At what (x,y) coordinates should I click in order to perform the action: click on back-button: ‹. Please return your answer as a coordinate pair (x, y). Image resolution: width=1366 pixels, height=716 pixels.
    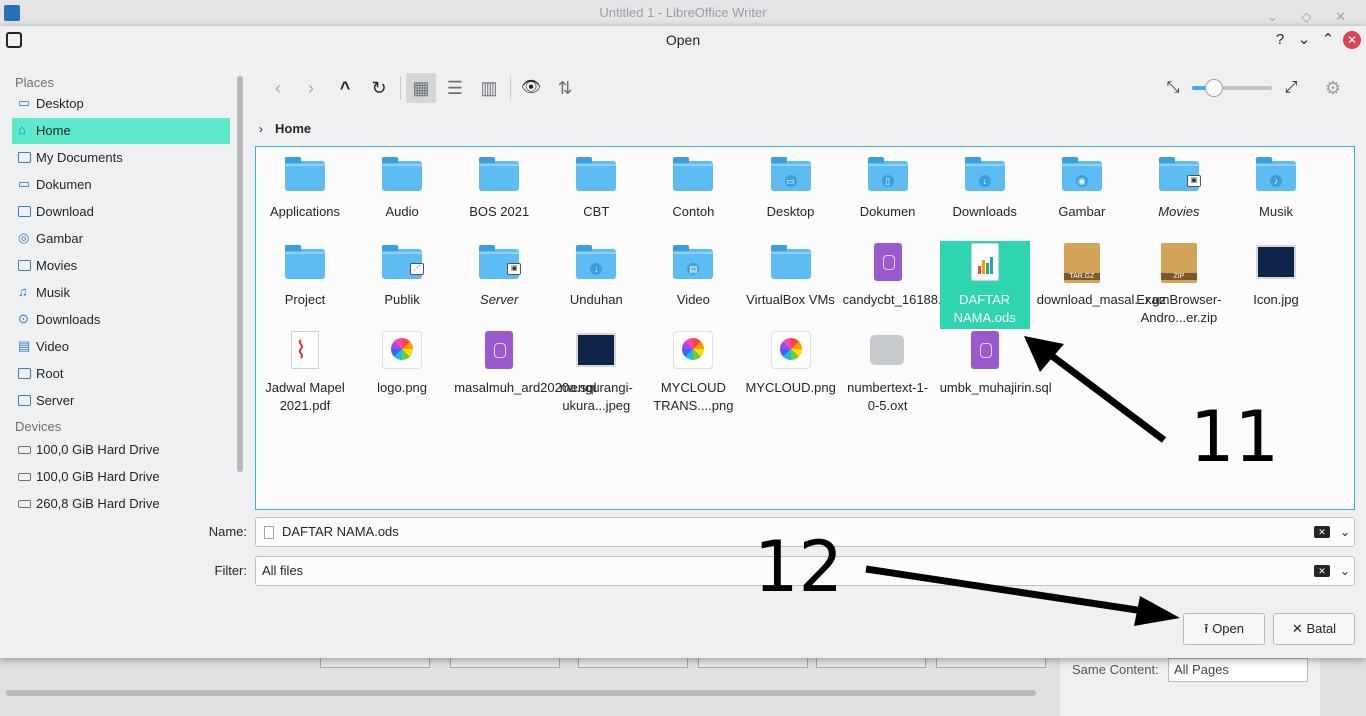
    Looking at the image, I should click on (278, 88).